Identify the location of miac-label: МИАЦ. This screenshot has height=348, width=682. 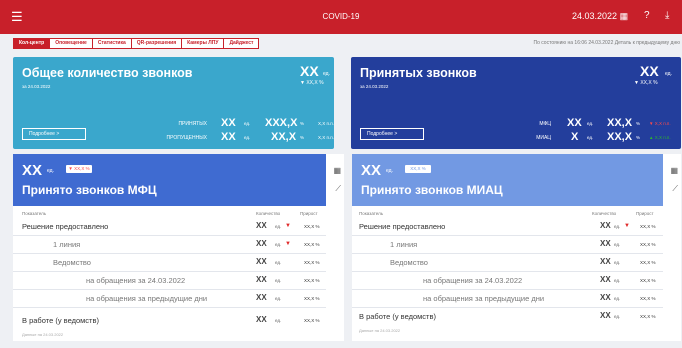
(543, 138).